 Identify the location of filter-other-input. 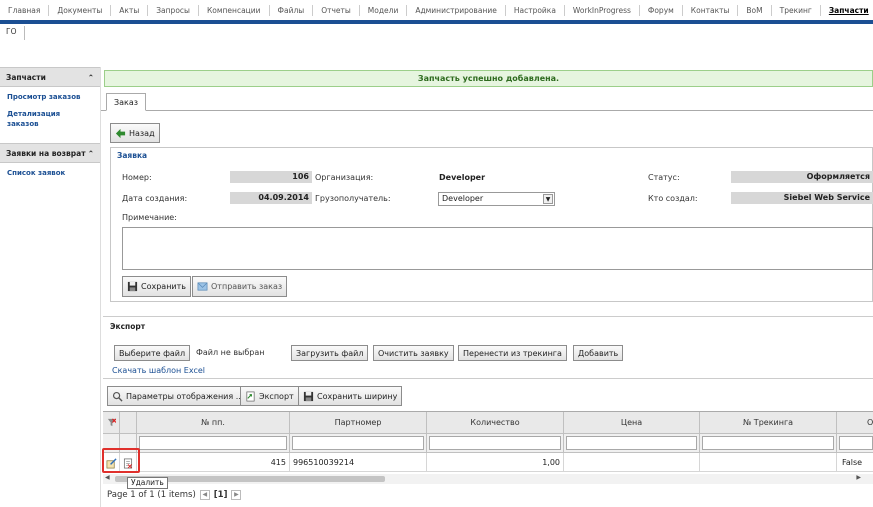
(856, 443).